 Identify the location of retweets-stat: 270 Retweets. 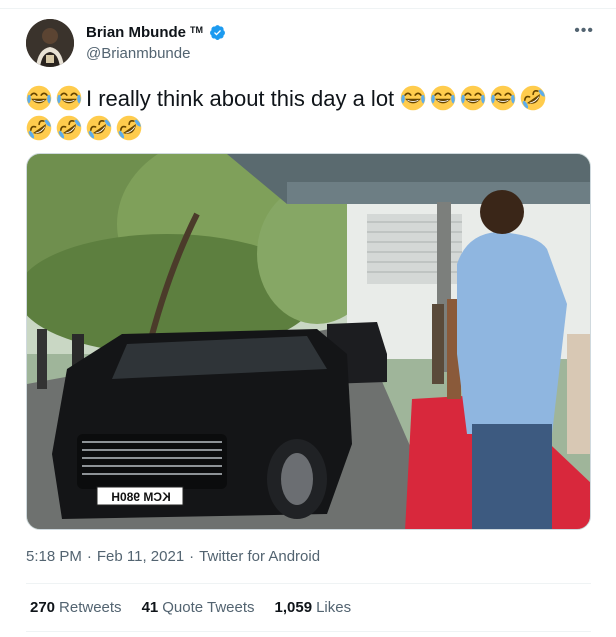
(76, 607).